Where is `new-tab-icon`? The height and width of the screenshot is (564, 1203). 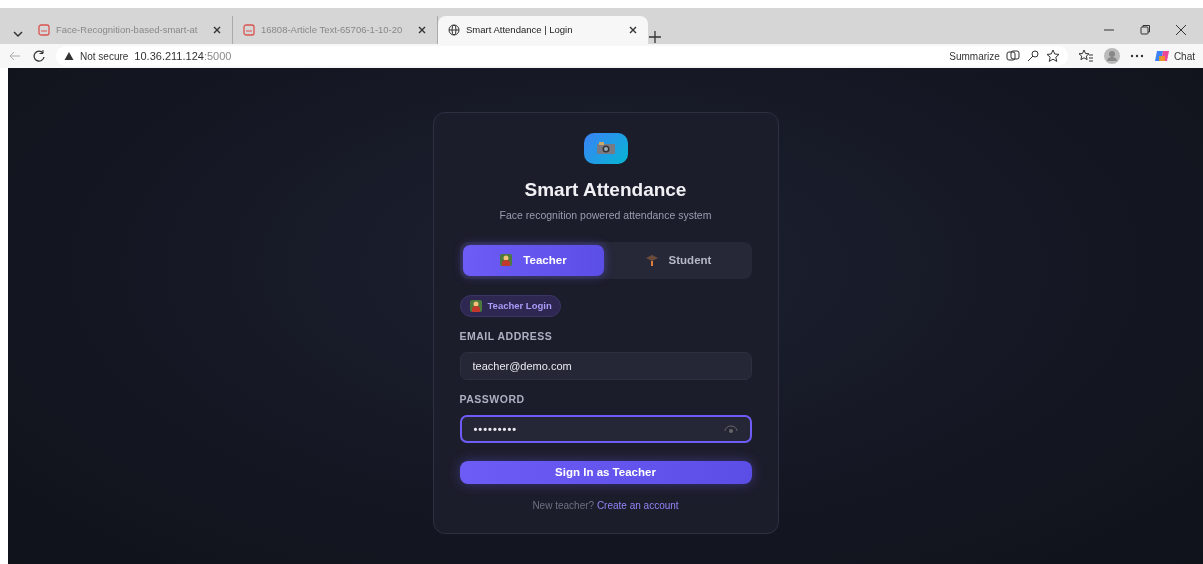
new-tab-icon is located at coordinates (655, 37).